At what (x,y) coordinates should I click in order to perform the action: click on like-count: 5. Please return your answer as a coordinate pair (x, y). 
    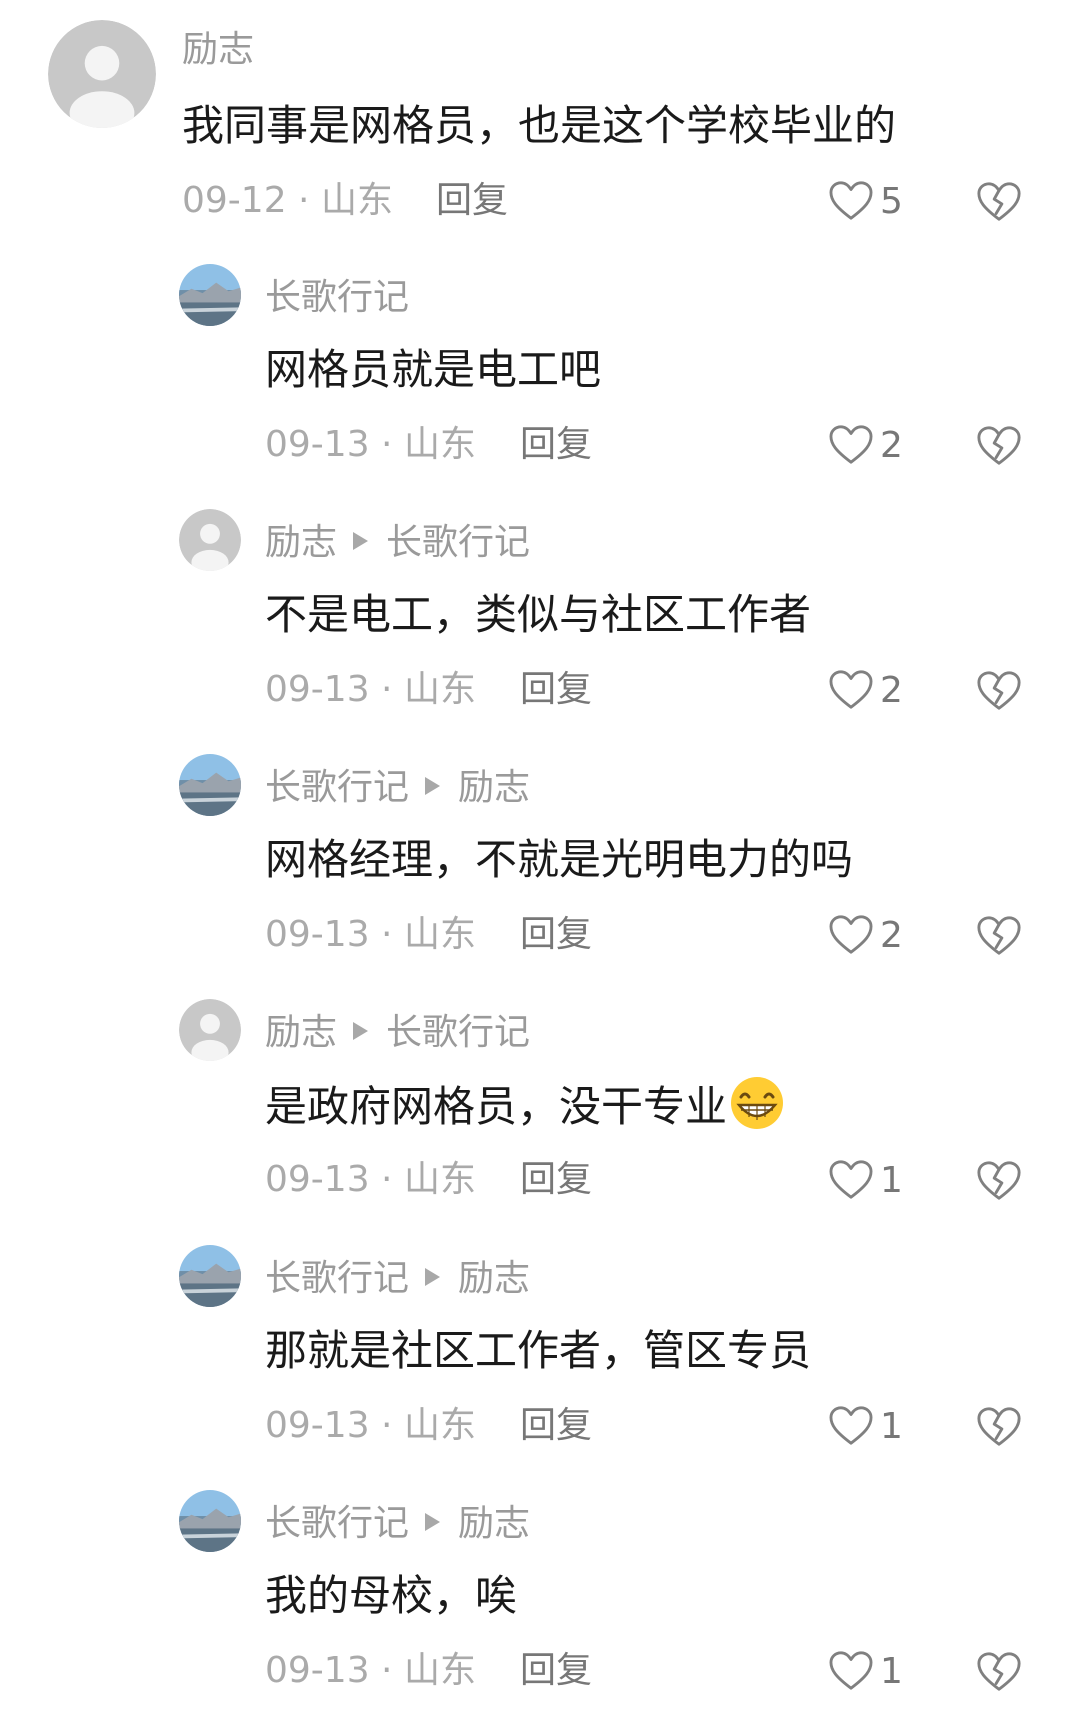
    Looking at the image, I should click on (891, 201).